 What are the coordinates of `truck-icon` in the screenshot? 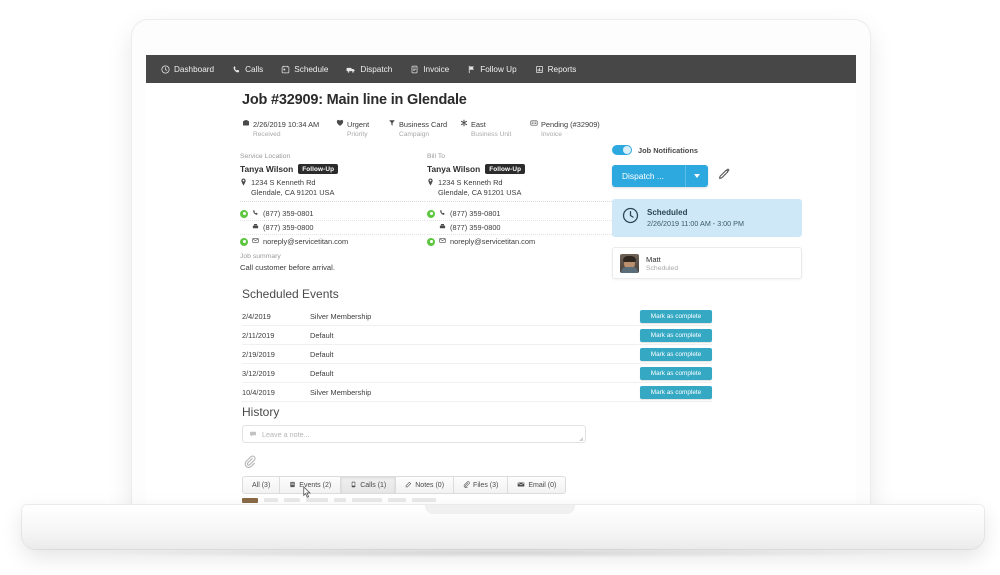 It's located at (351, 69).